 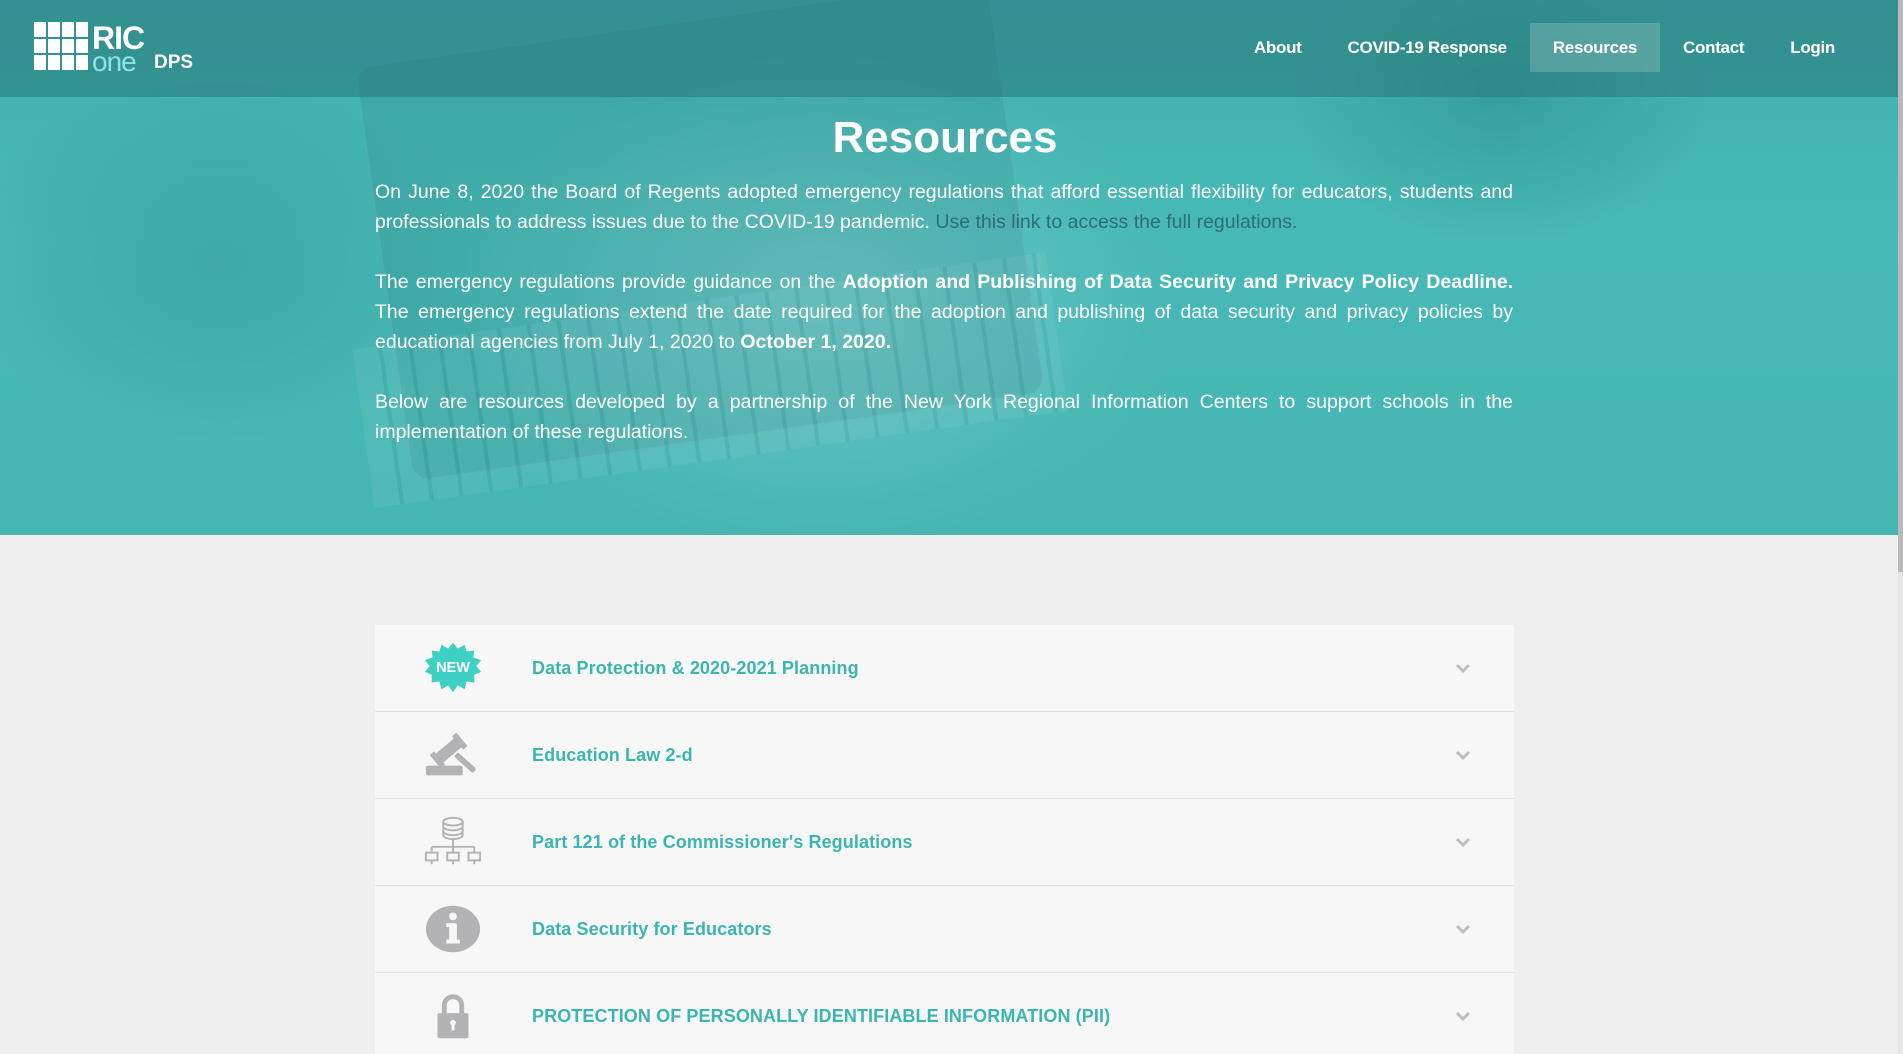 I want to click on page-scrollbar, so click(x=1900, y=527).